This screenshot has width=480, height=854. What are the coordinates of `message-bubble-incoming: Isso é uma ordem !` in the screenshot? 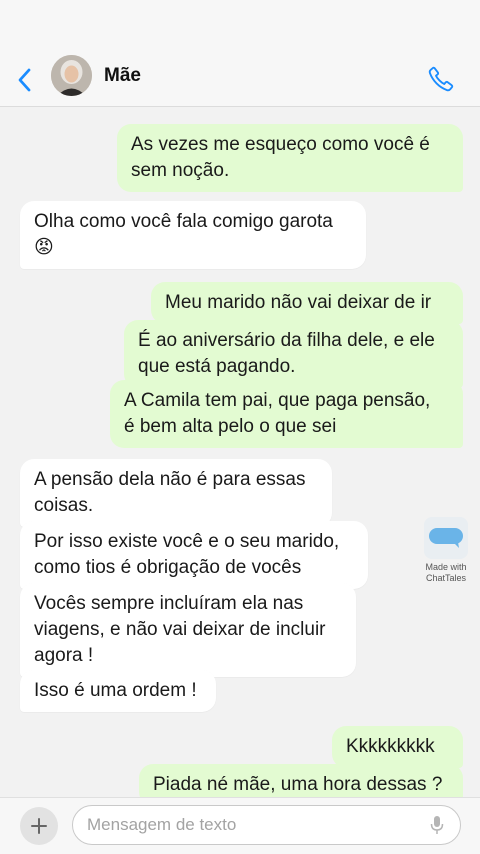 It's located at (118, 691).